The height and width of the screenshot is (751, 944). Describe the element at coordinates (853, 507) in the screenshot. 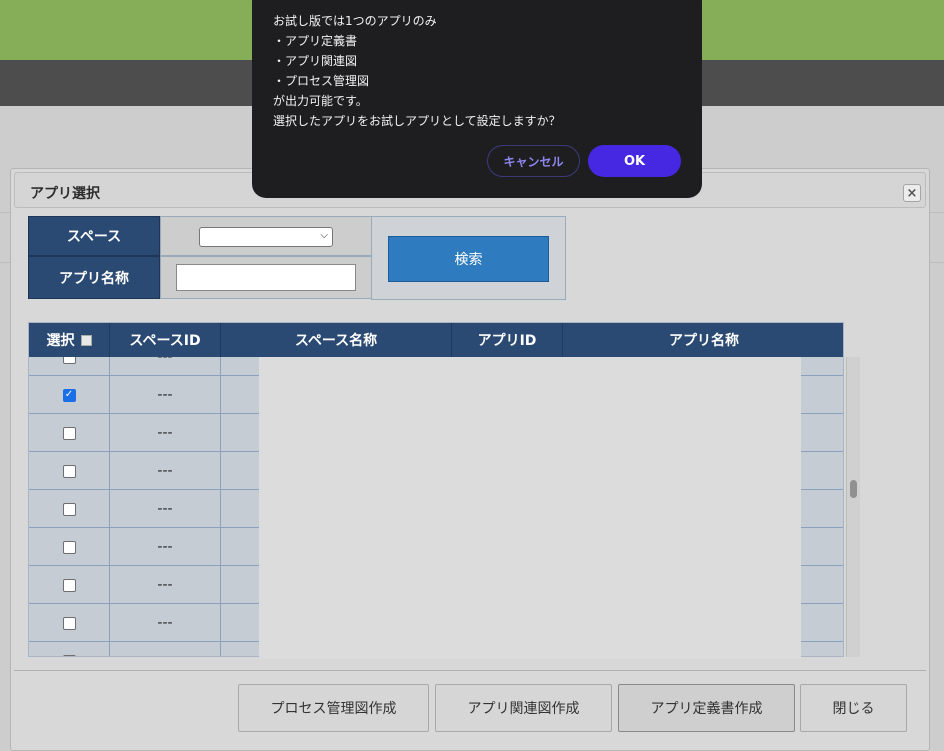

I see `table-scrollbar` at that location.